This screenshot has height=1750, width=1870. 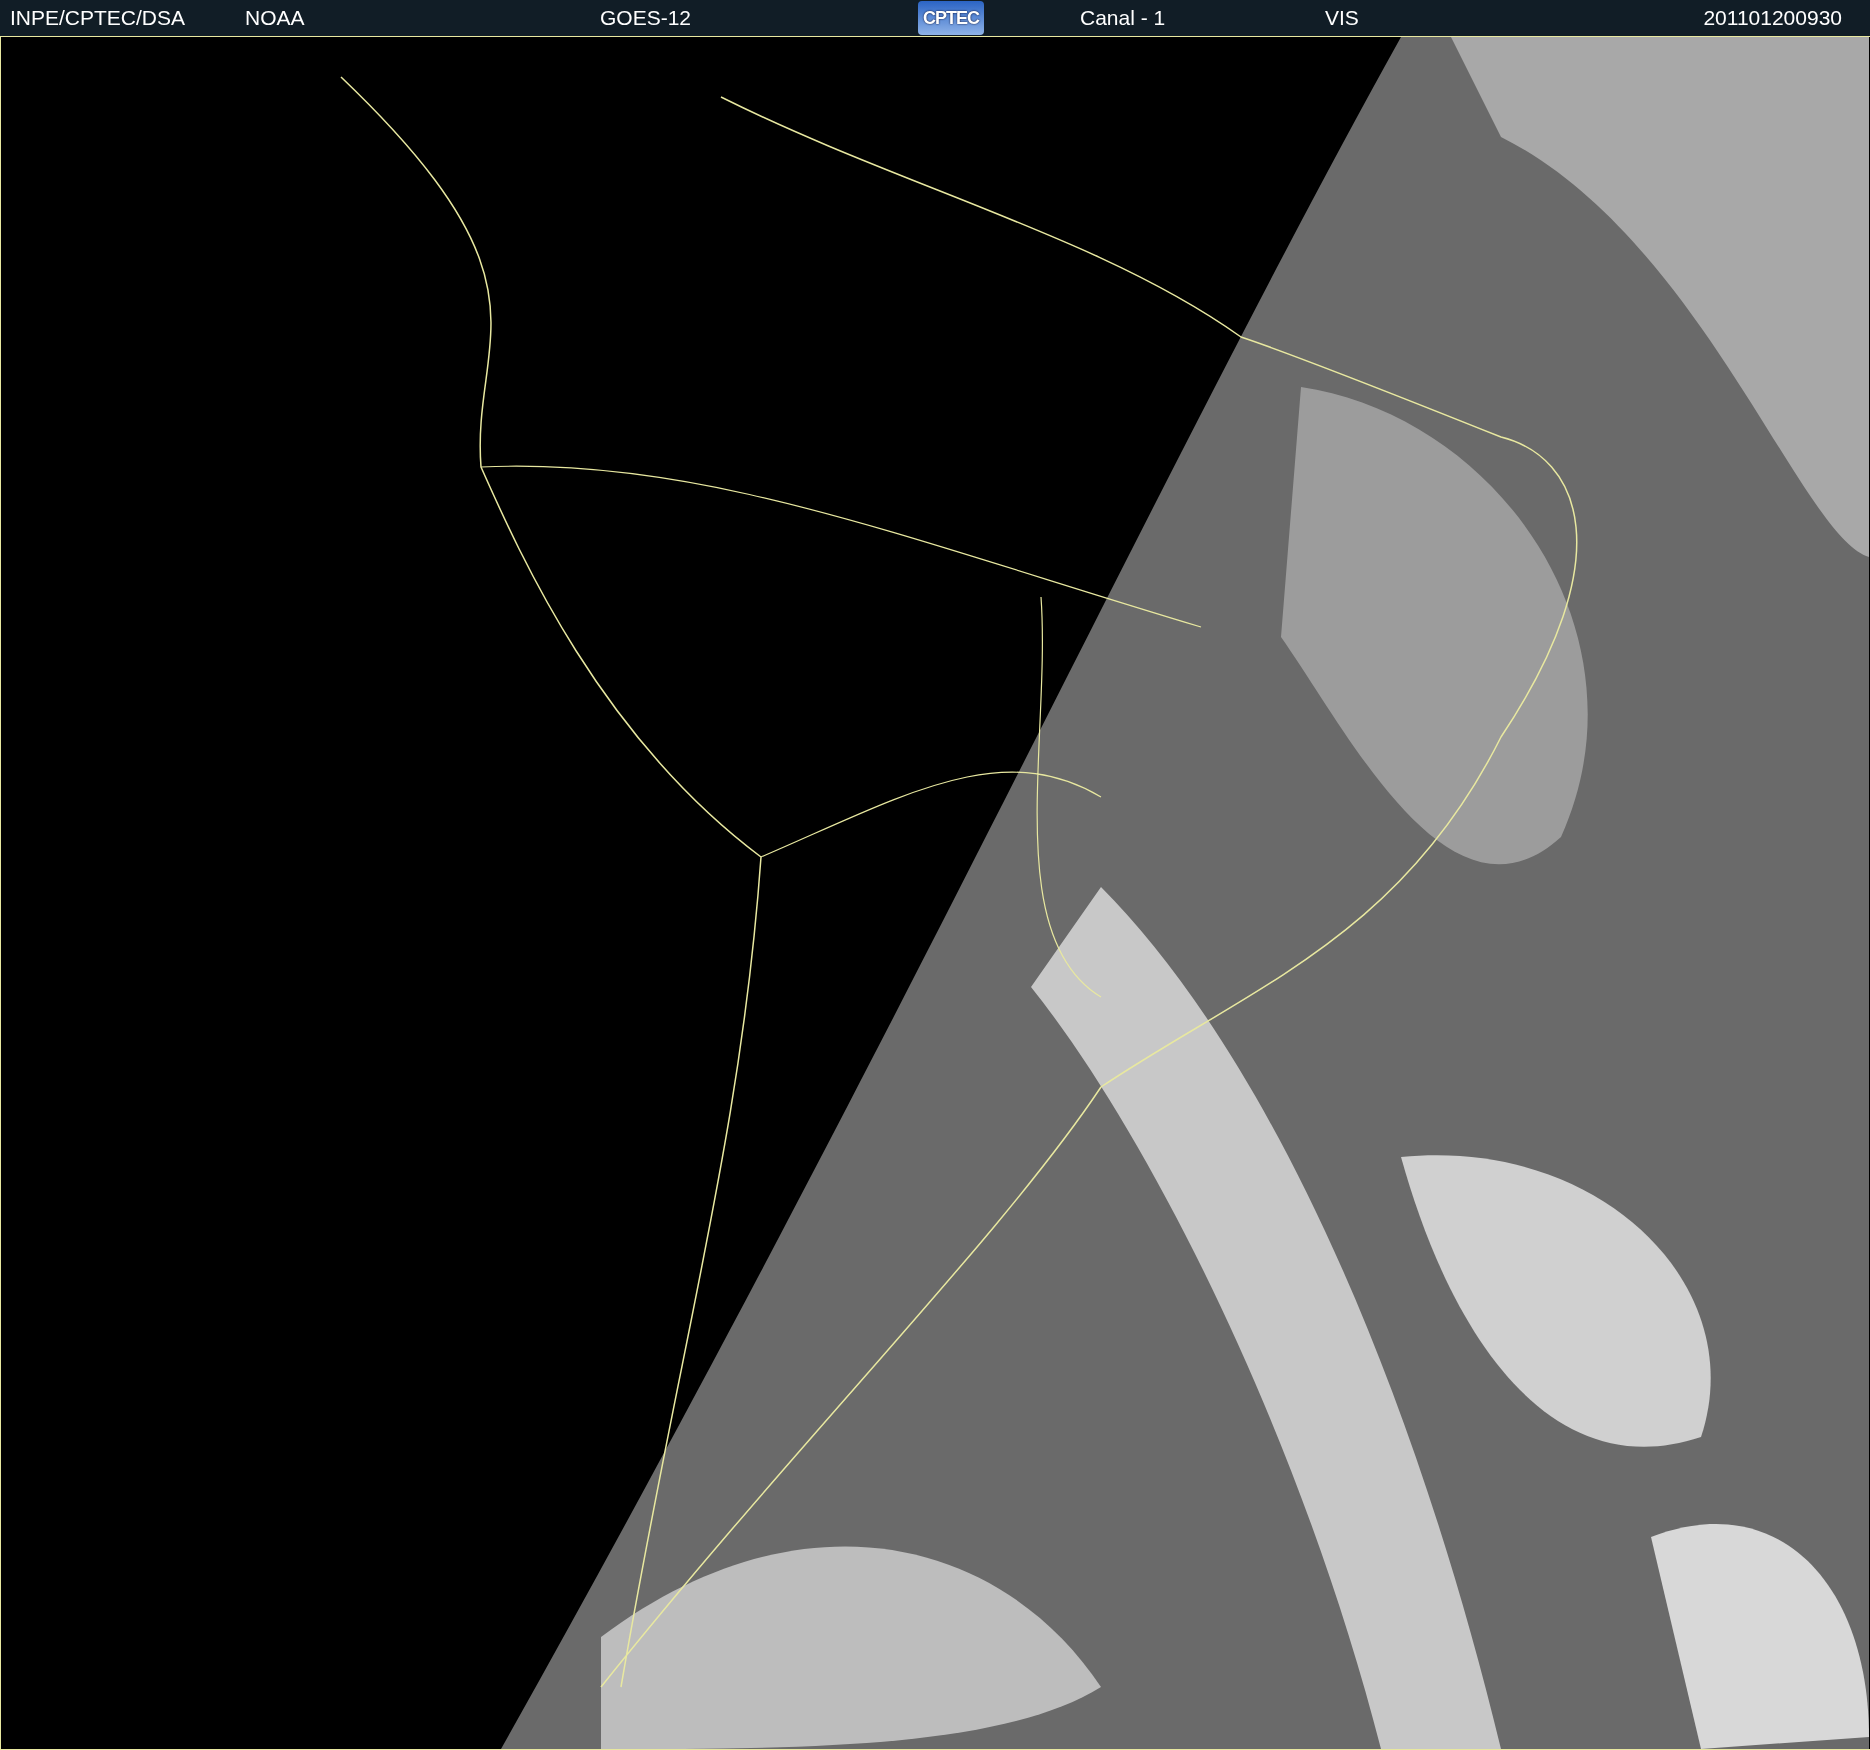 I want to click on header-label: NOAA, so click(x=275, y=18).